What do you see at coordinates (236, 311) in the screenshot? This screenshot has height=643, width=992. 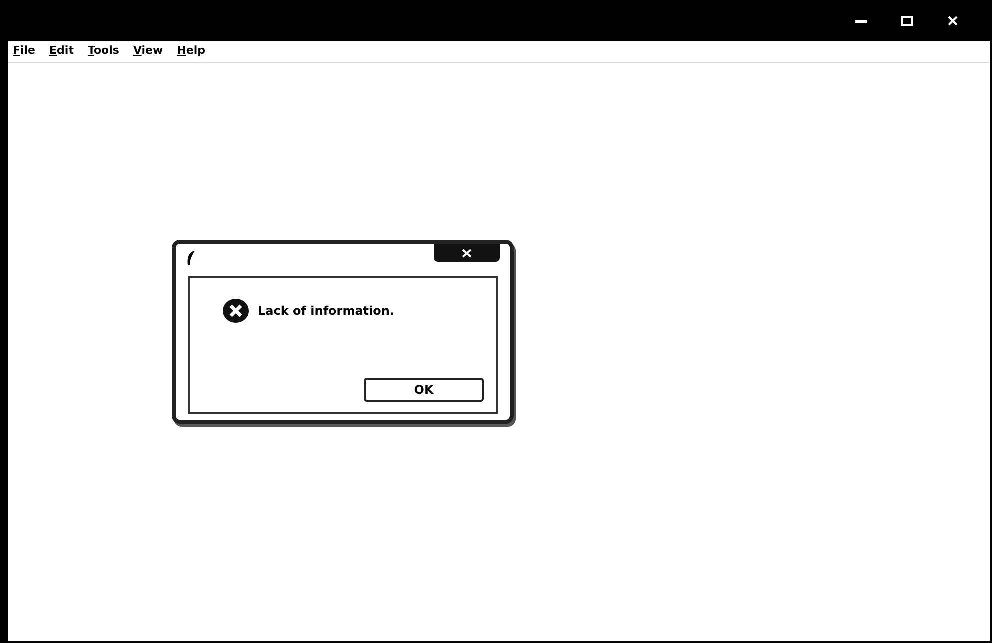 I see `error-icon` at bounding box center [236, 311].